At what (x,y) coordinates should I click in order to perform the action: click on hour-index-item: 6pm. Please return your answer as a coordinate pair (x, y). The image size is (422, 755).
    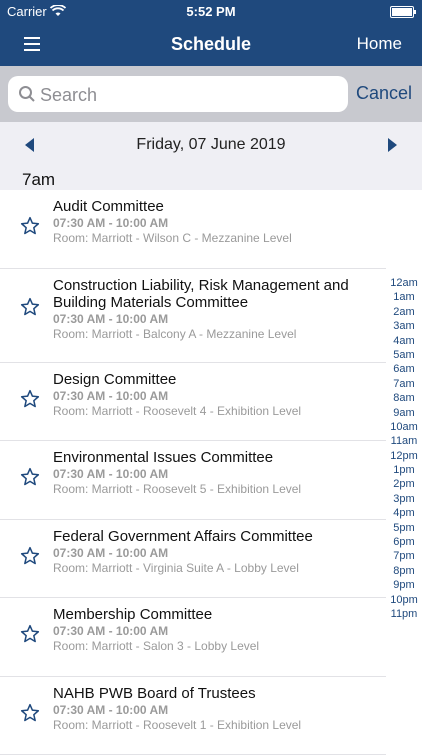
    Looking at the image, I should click on (404, 542).